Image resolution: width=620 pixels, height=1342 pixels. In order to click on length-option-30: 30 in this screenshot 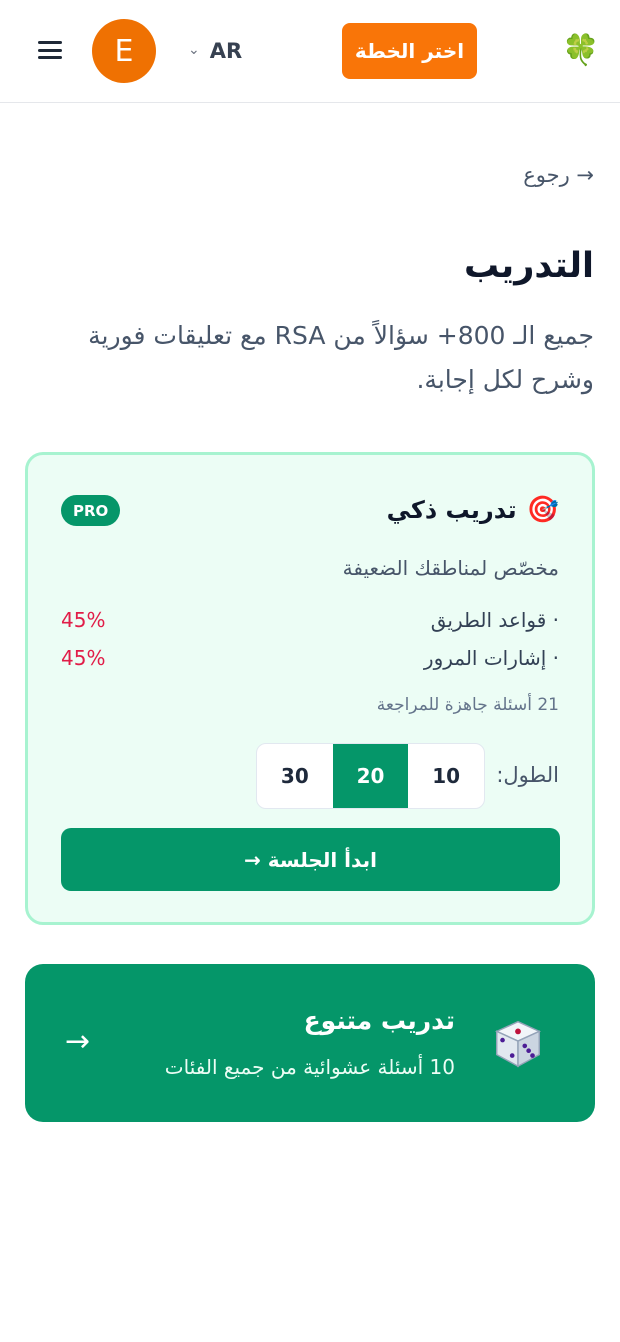, I will do `click(295, 776)`.